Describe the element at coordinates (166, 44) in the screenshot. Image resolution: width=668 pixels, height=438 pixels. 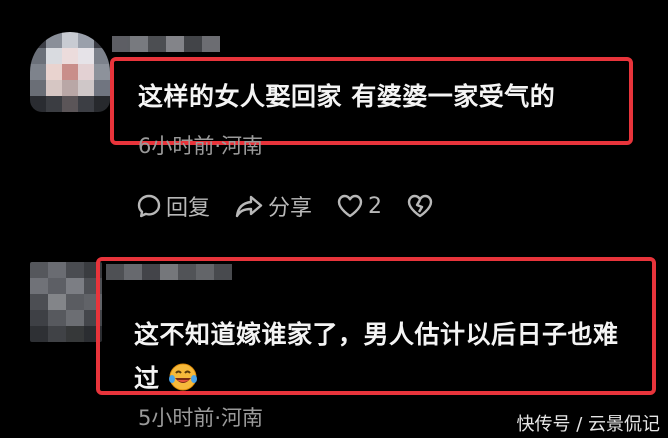
I see `username-blurred` at that location.